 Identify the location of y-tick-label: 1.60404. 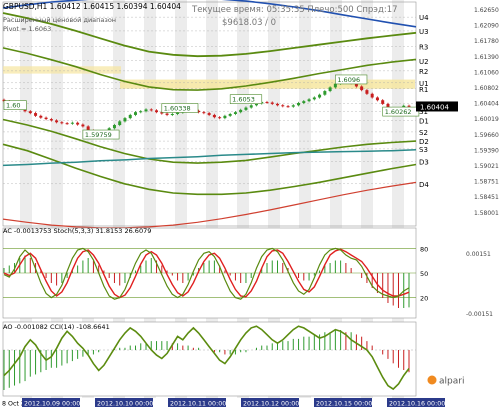
(486, 104).